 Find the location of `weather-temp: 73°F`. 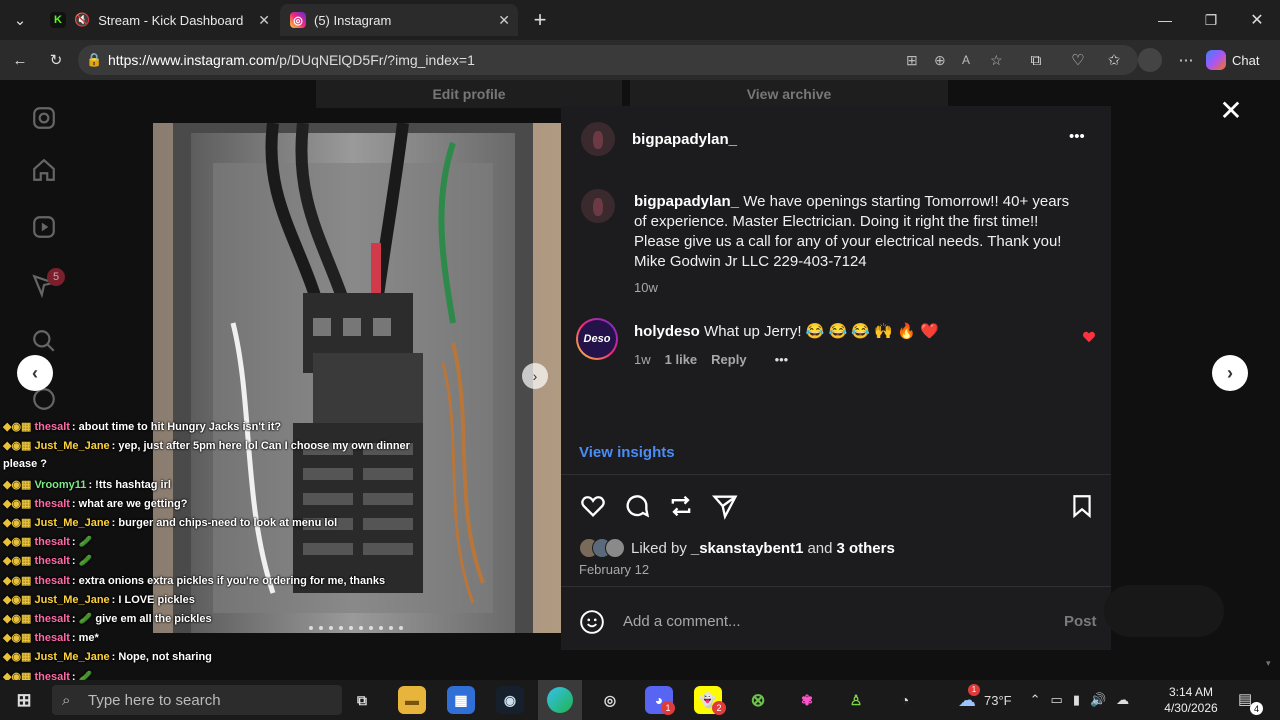

weather-temp: 73°F is located at coordinates (998, 700).